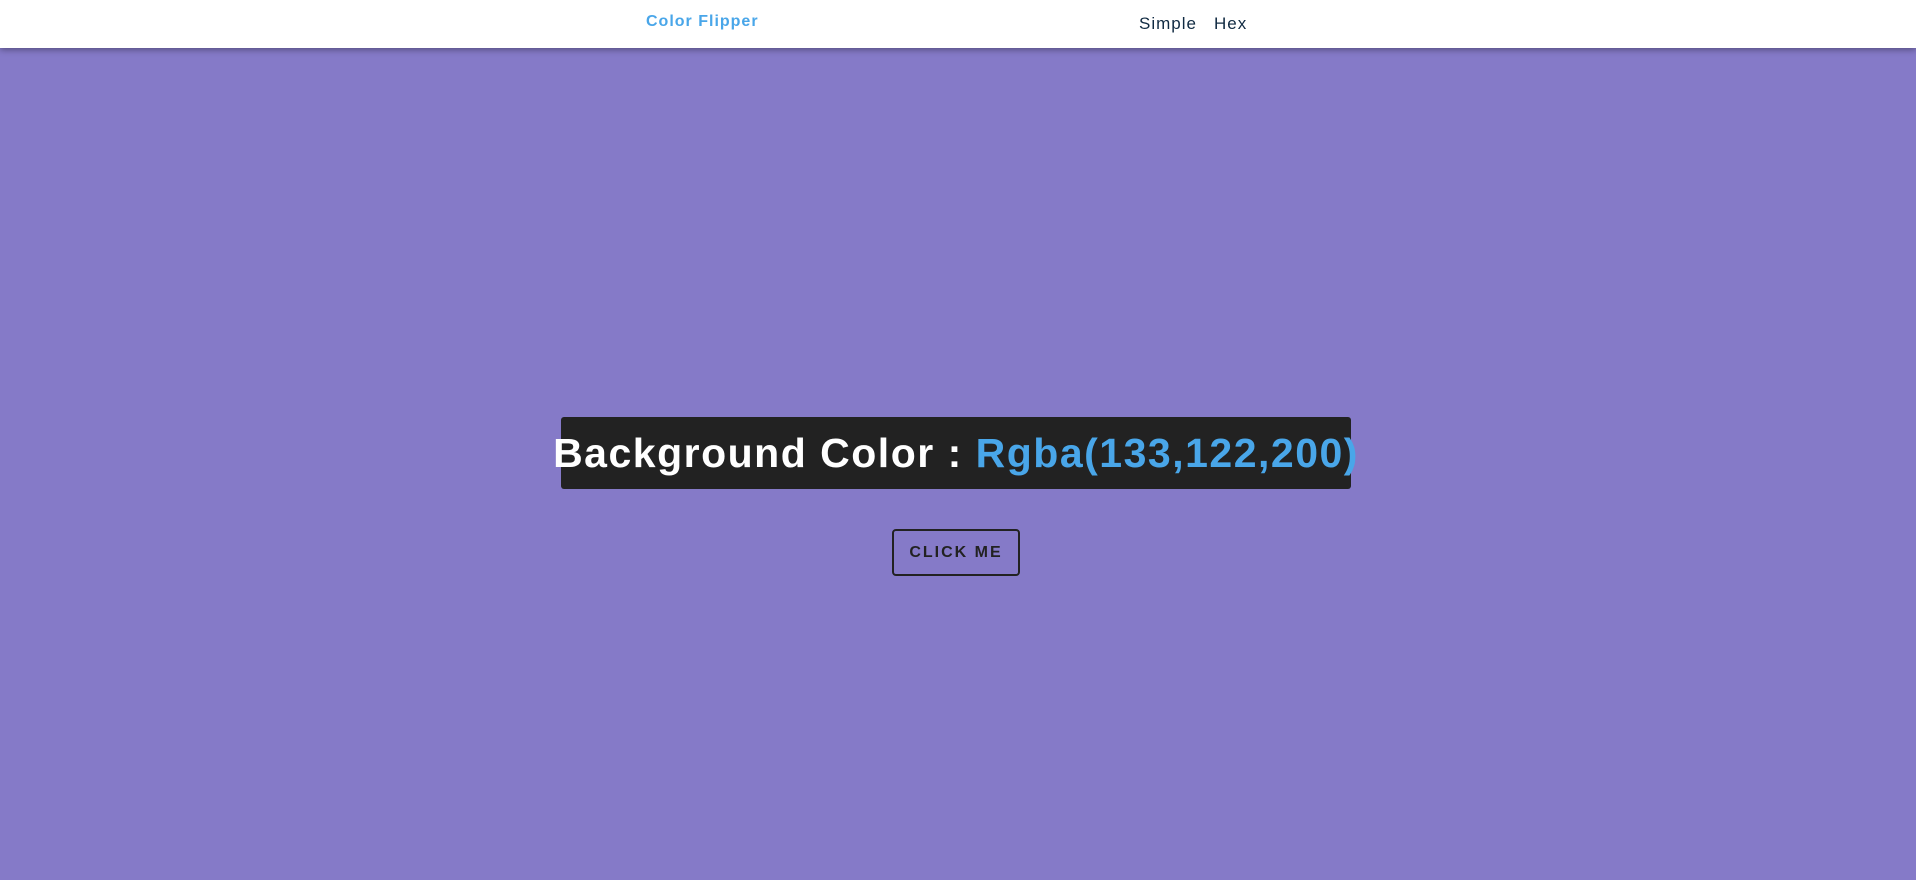 This screenshot has height=880, width=1916. I want to click on background-color-heading: Background Color : Rgba(133,122,200), so click(956, 453).